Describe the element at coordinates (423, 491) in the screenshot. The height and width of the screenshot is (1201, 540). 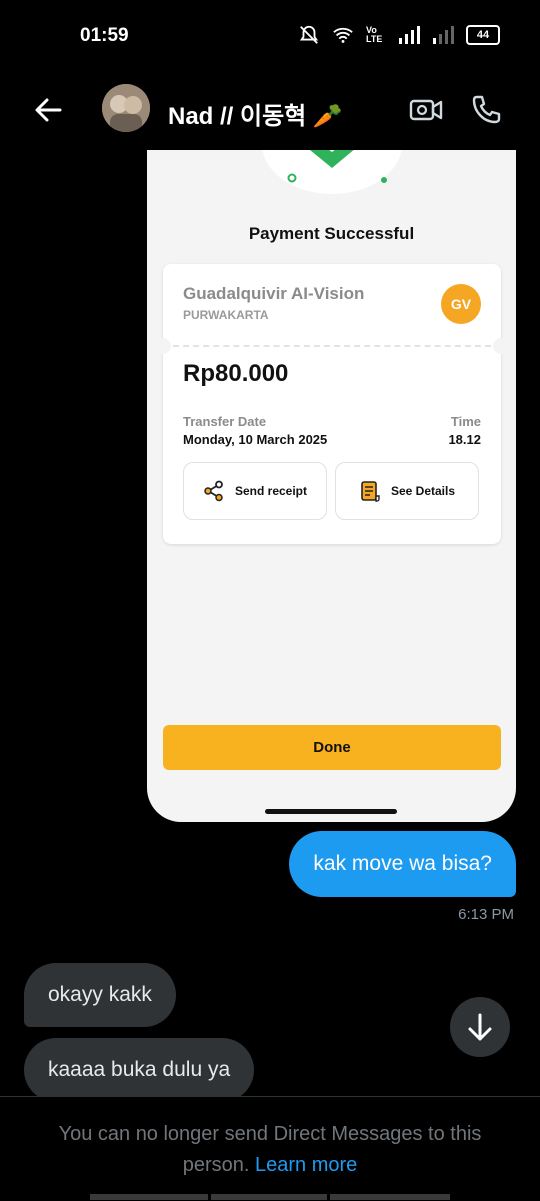
I see `see-details-label: See Details` at that location.